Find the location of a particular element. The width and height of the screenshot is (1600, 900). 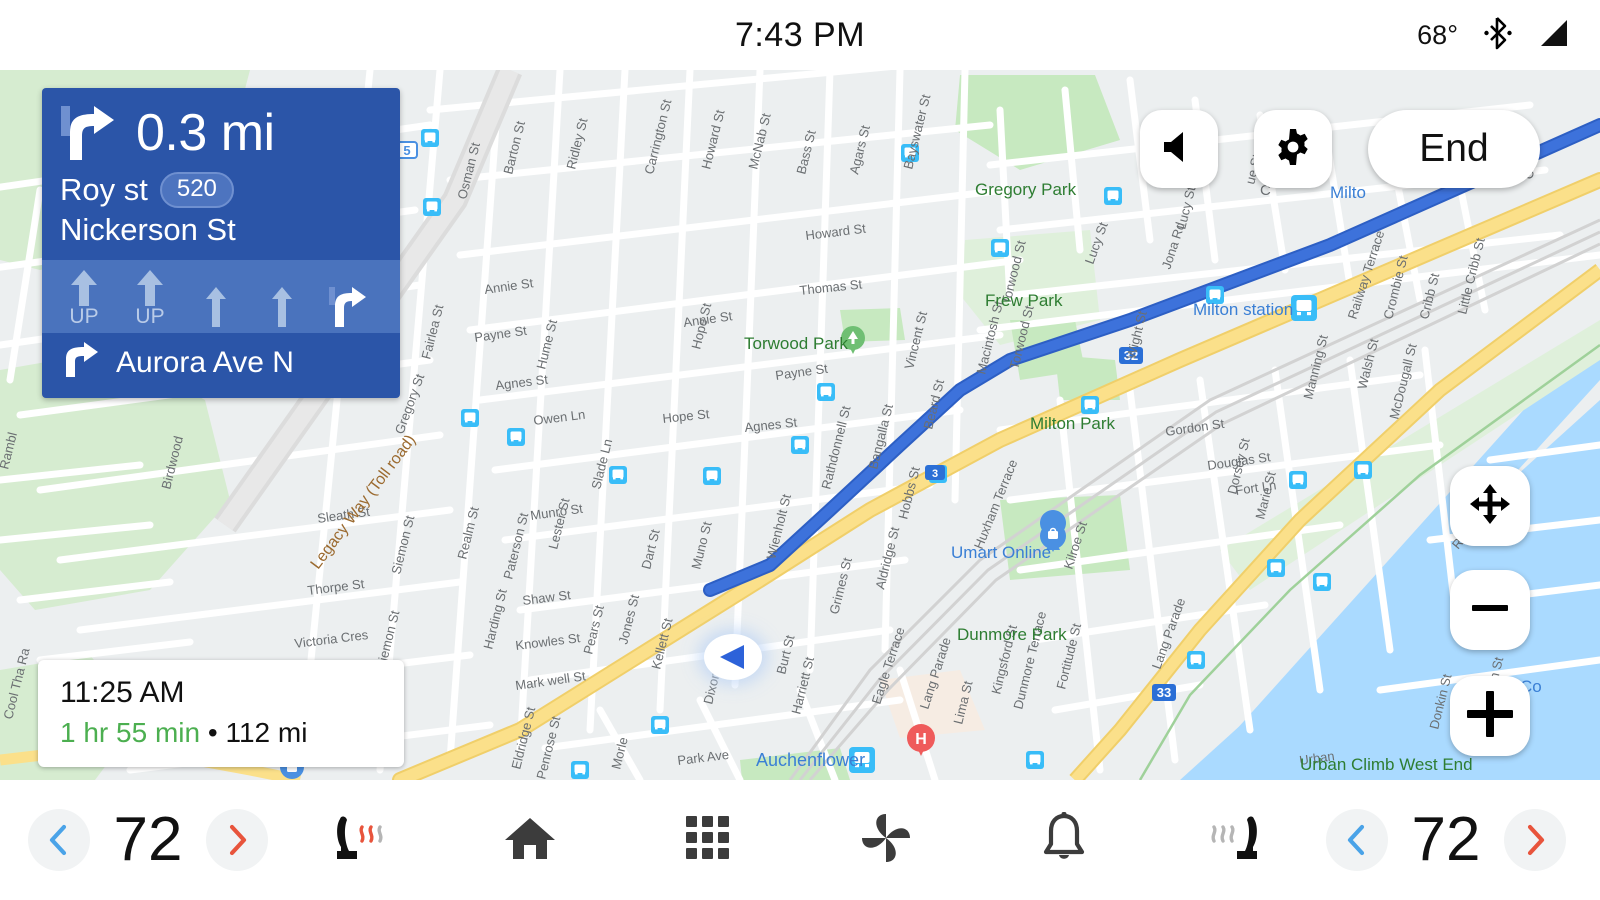

zoom-in-button is located at coordinates (1490, 716).